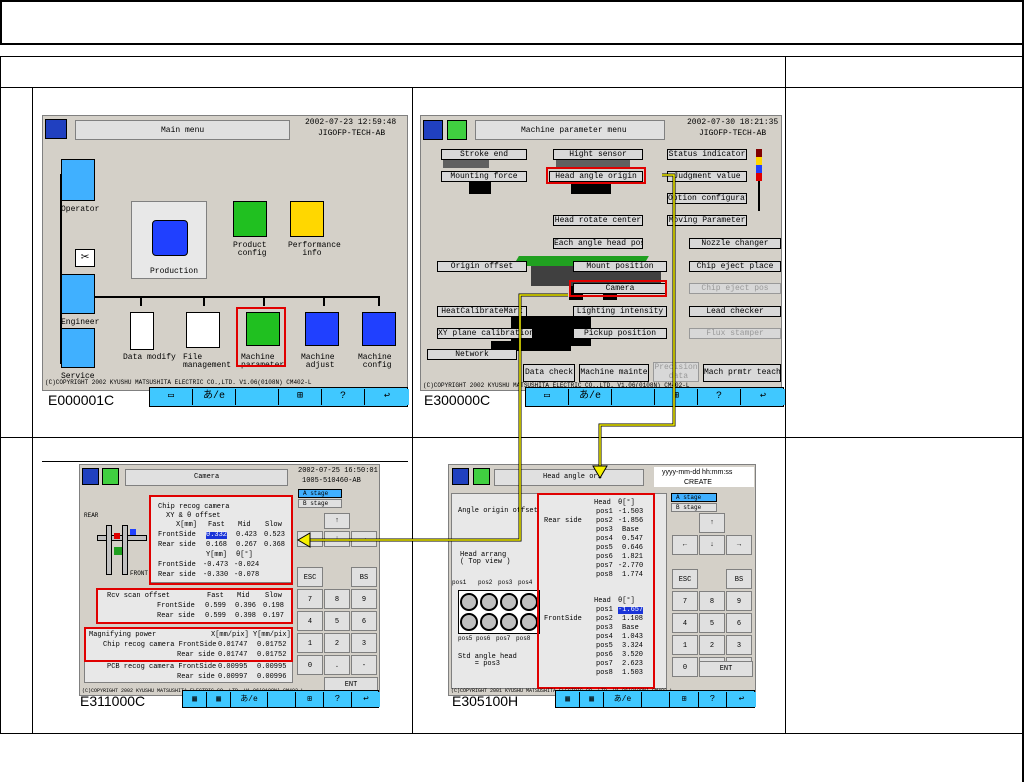 This screenshot has width=1024, height=782. Describe the element at coordinates (304, 540) in the screenshot. I see `left-arrowhead` at that location.